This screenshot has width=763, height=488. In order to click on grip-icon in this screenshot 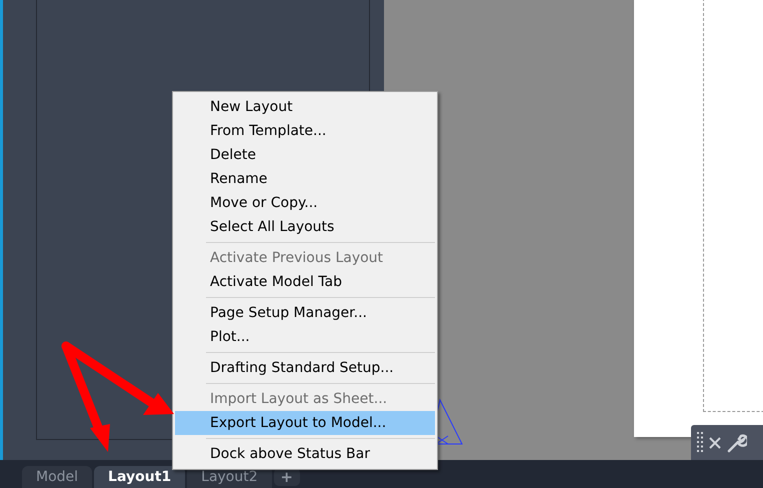, I will do `click(700, 443)`.